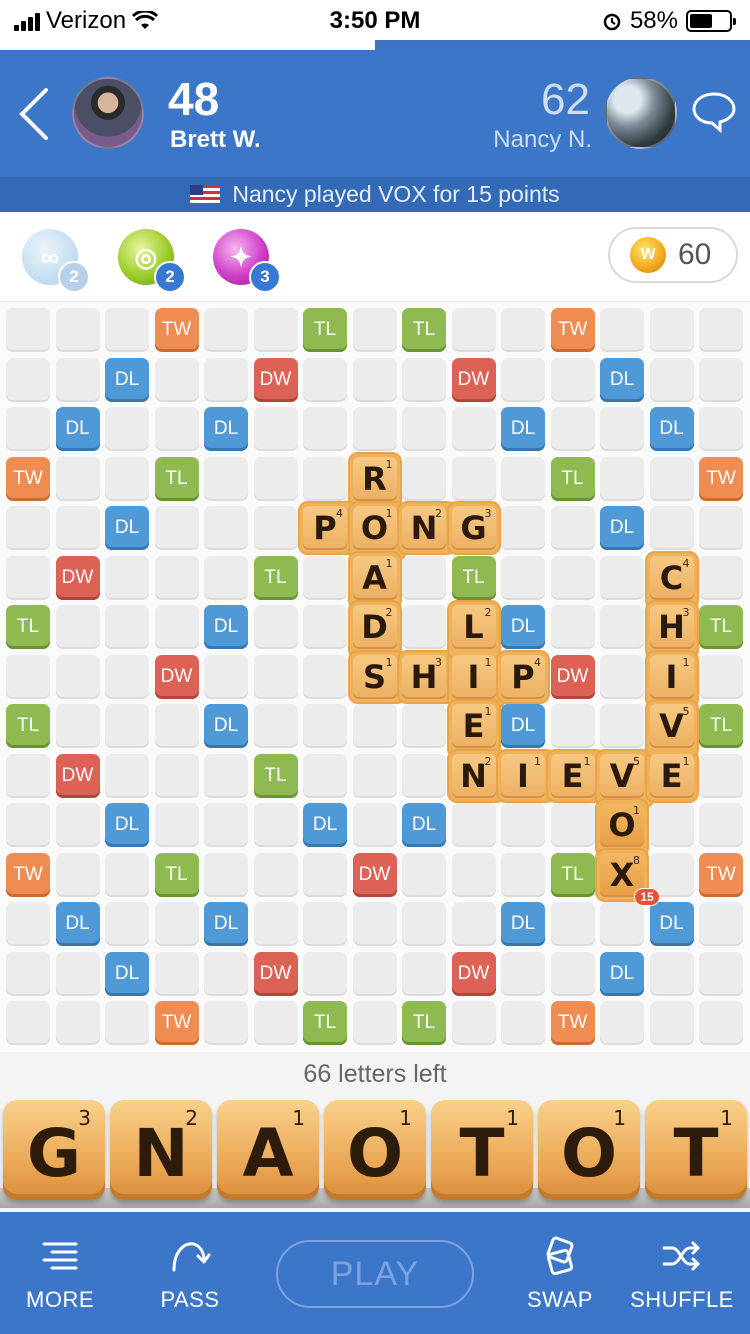 The height and width of the screenshot is (1334, 750). What do you see at coordinates (56, 261) in the screenshot?
I see `word-radar-powerup: ∞ 2` at bounding box center [56, 261].